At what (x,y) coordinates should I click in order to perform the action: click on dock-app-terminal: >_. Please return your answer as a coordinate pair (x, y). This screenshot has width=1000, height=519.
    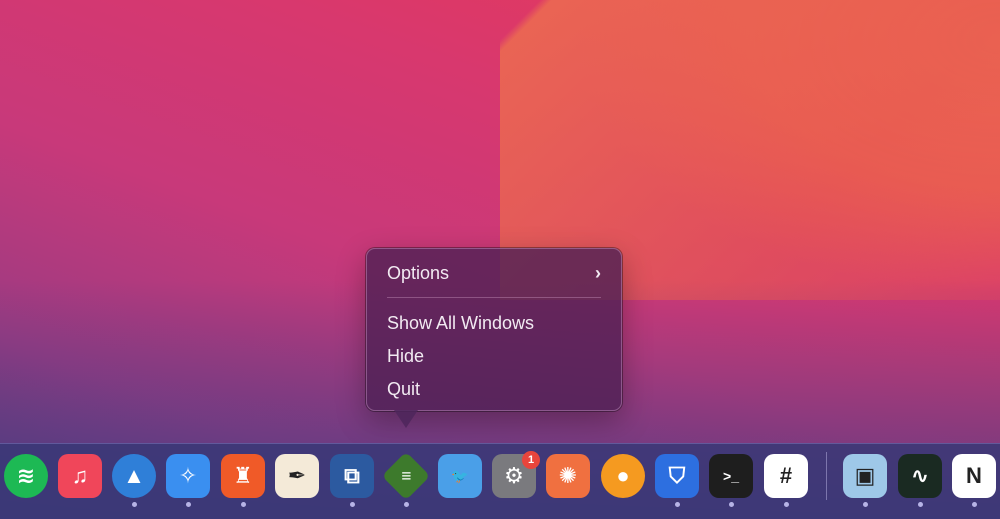
    Looking at the image, I should click on (731, 476).